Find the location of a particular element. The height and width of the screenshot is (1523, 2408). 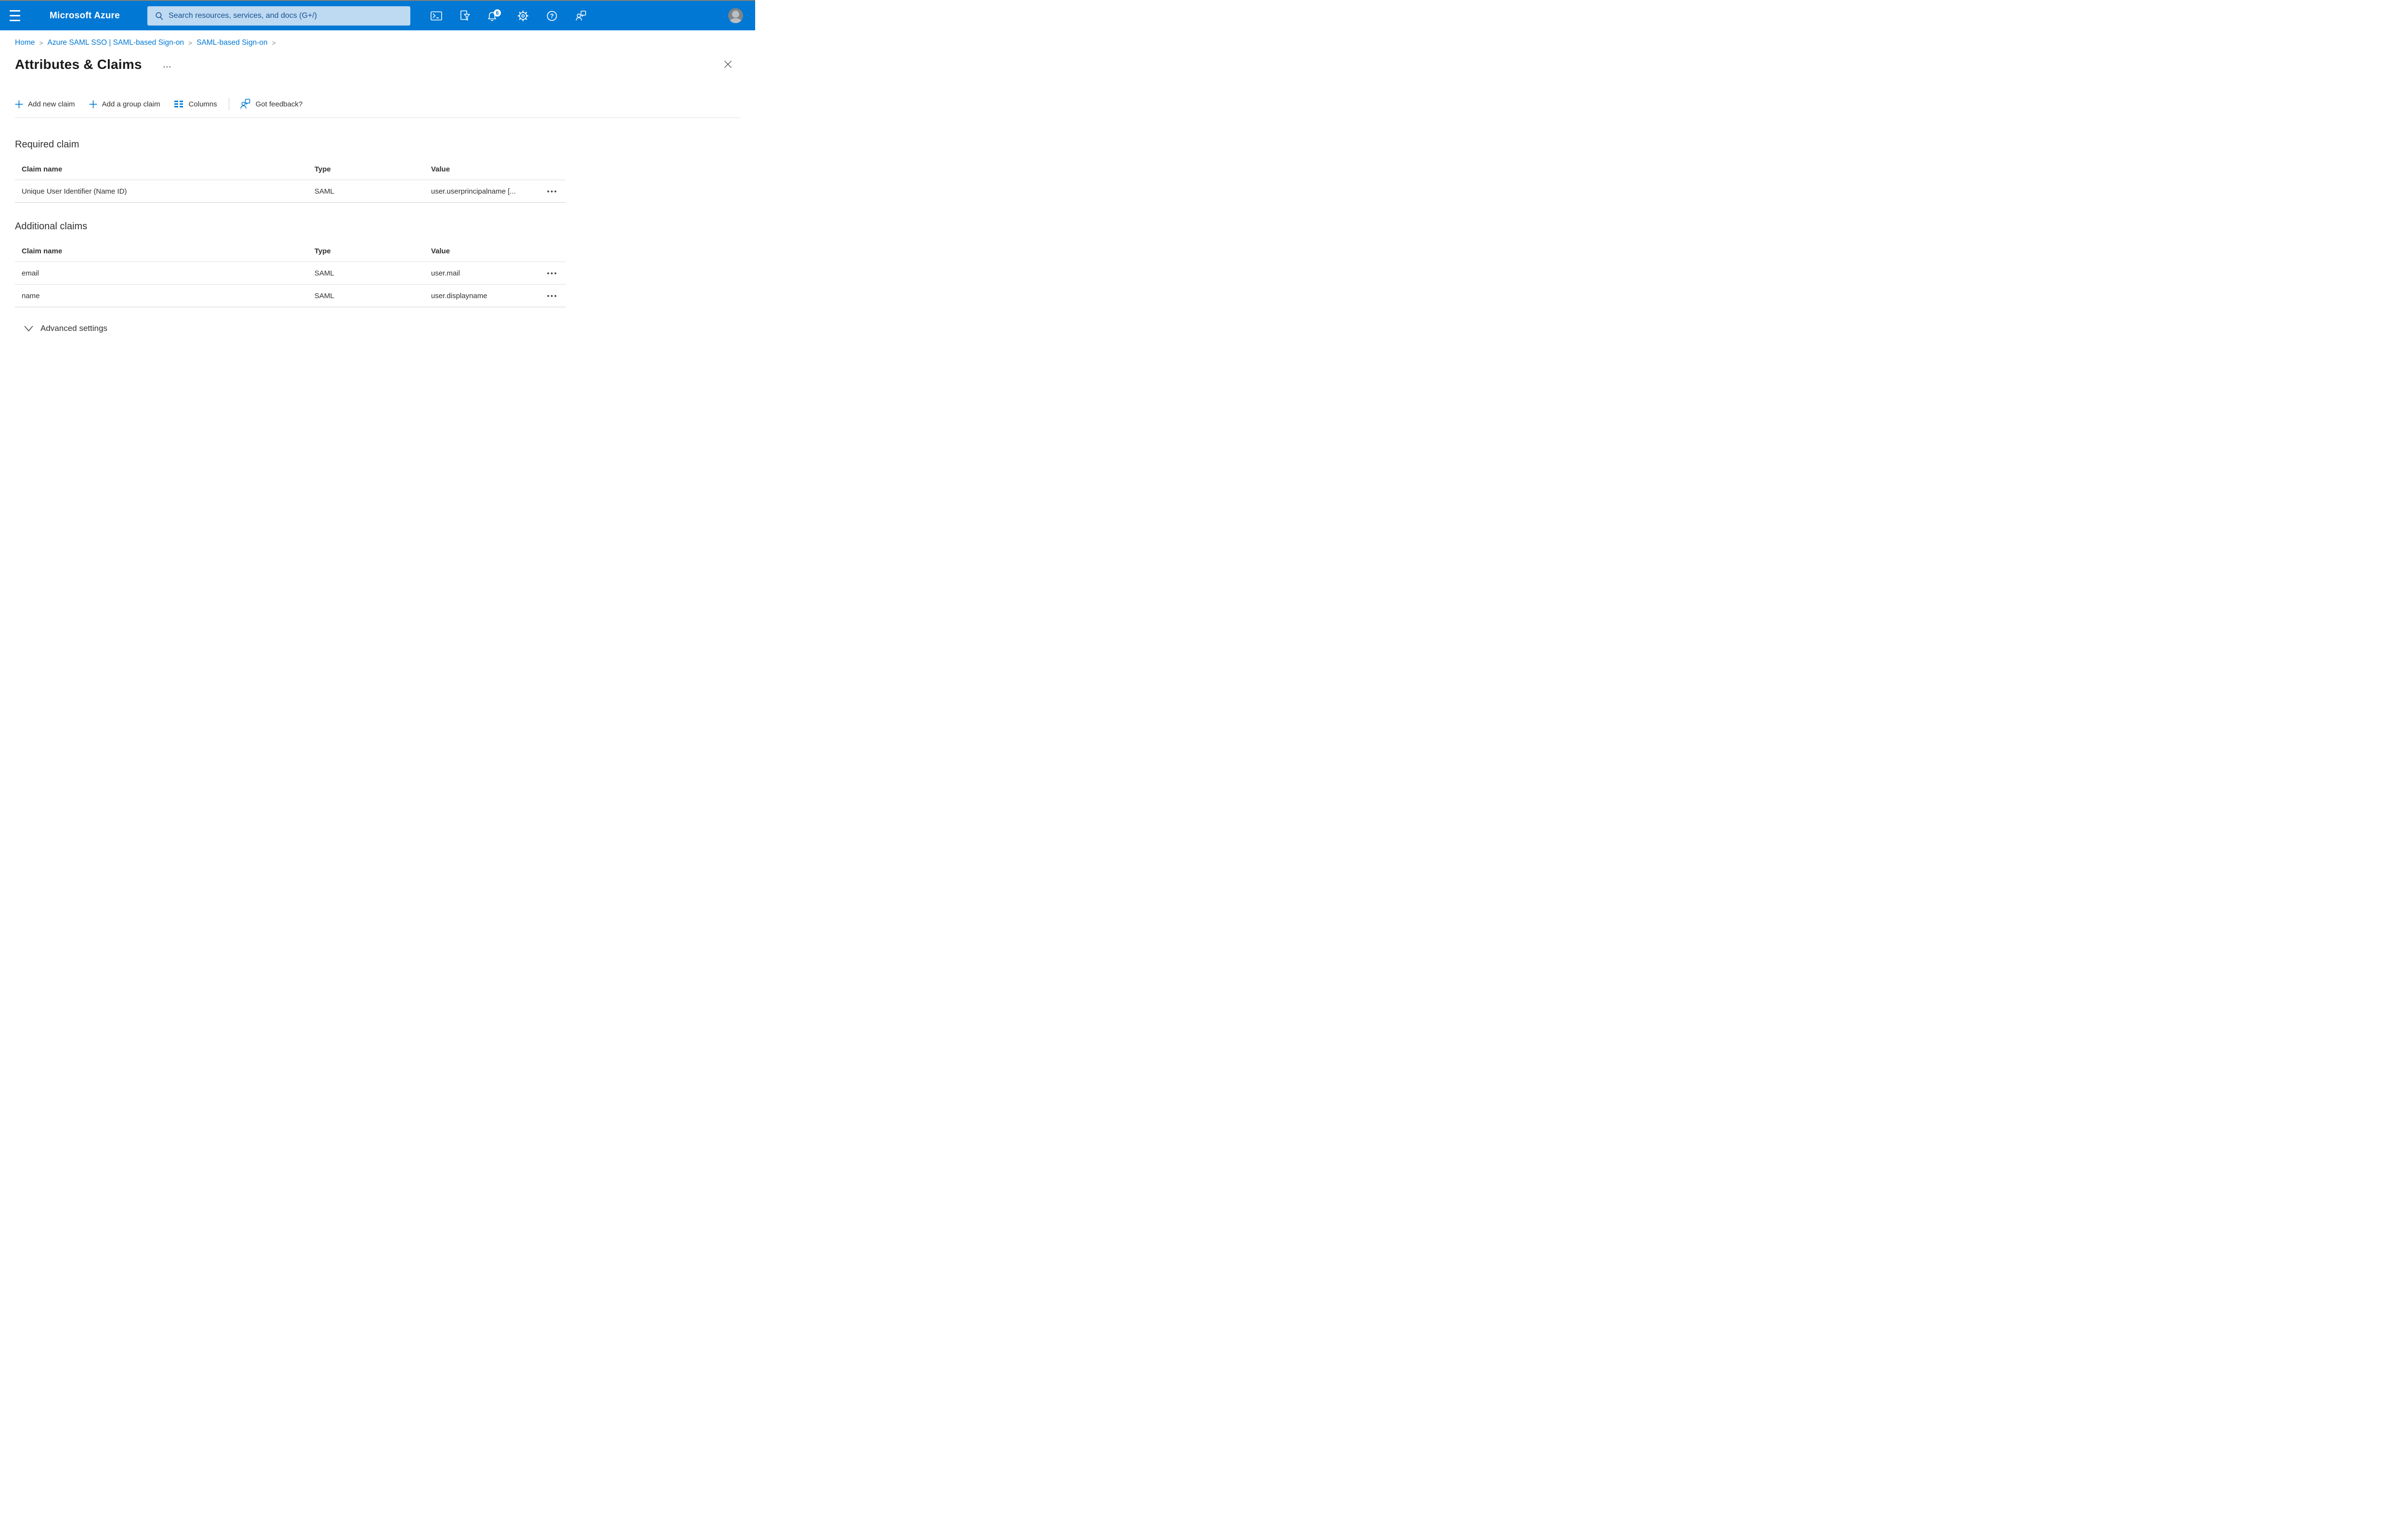

add-group-claim-button: Add a group claim is located at coordinates (124, 104).